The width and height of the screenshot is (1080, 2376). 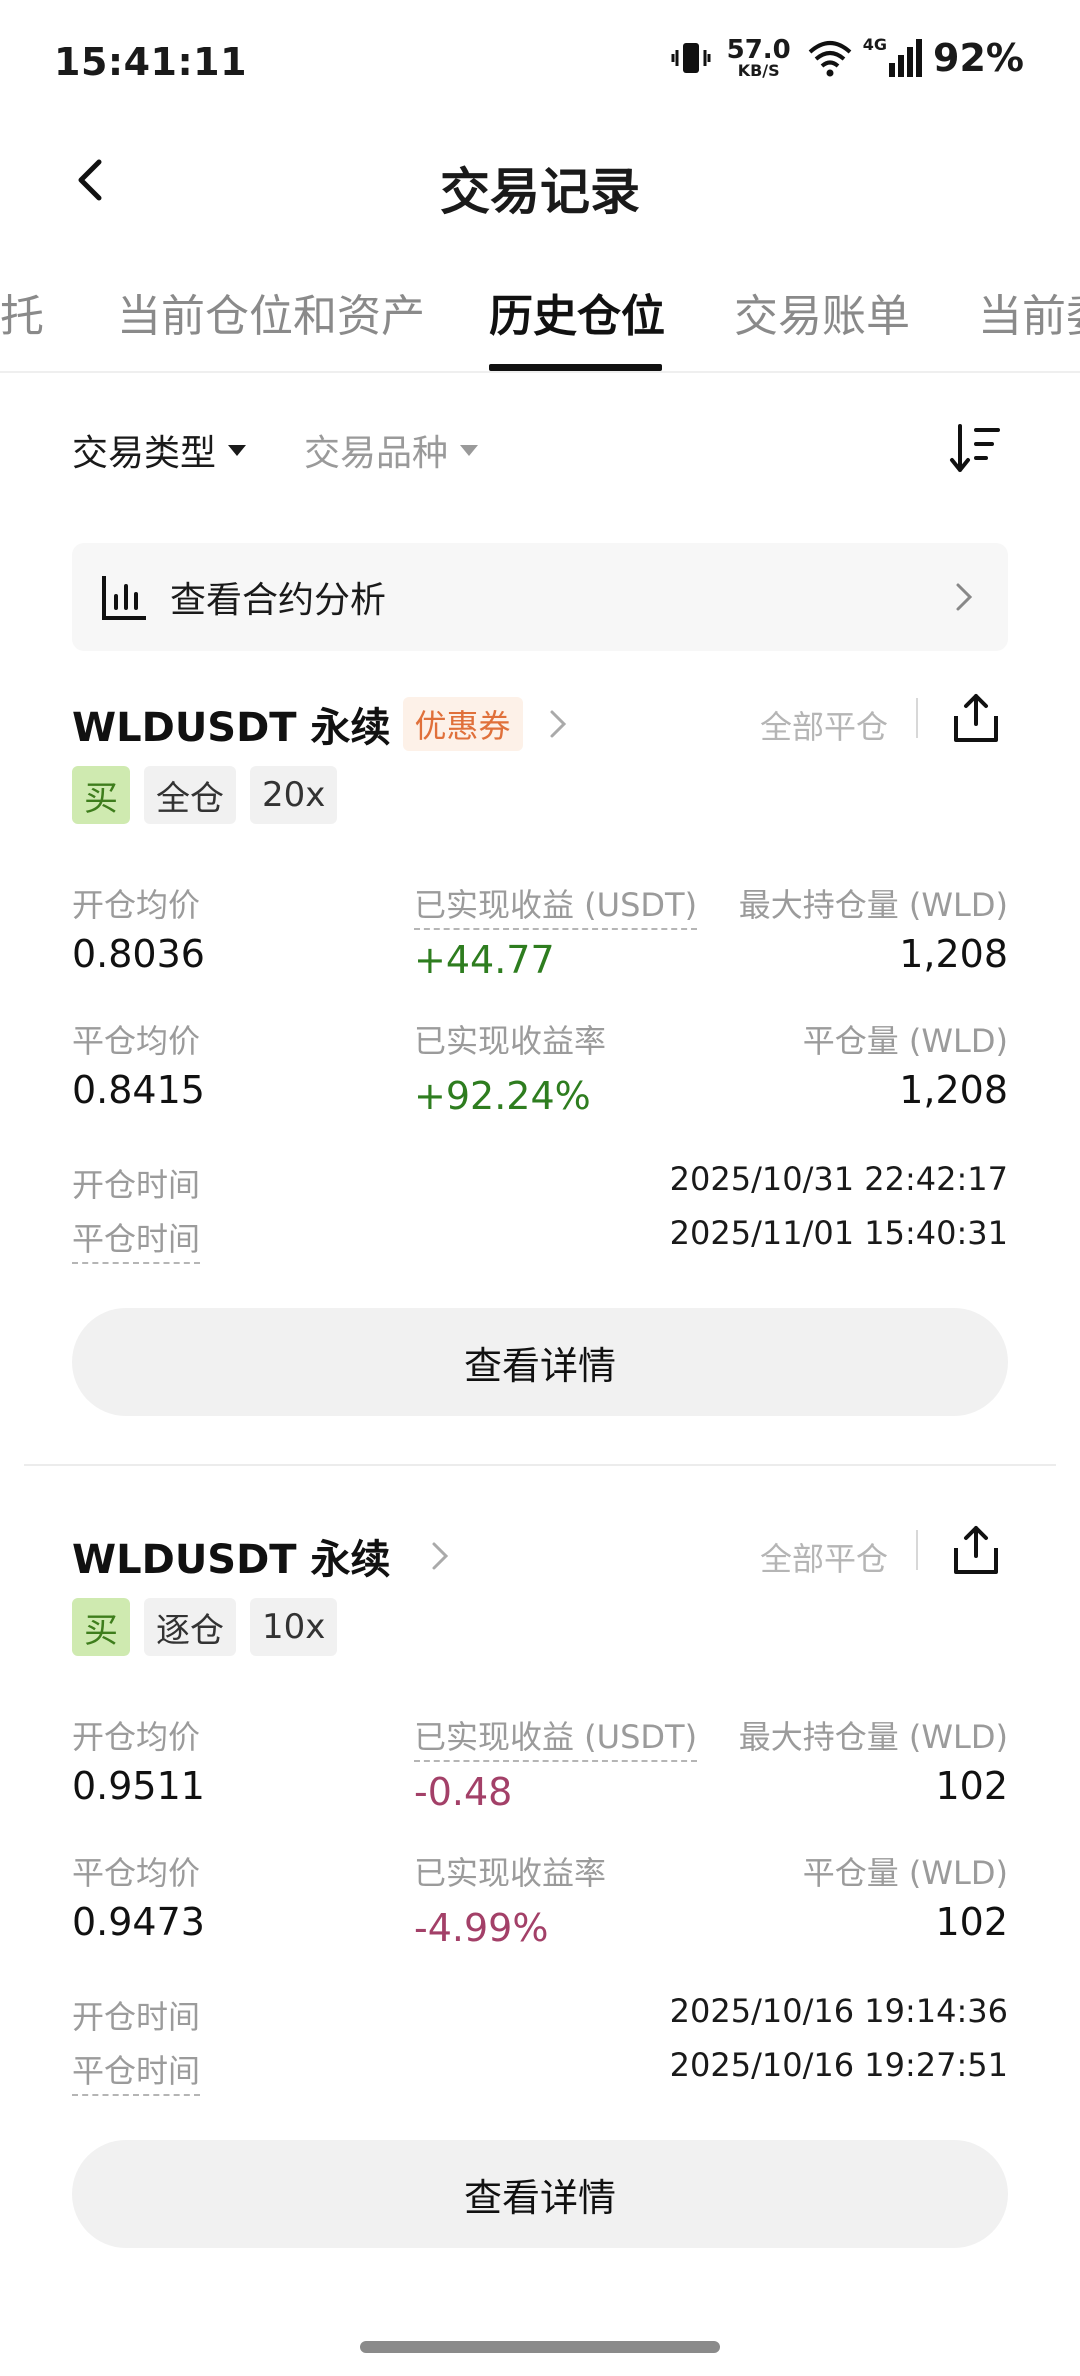 What do you see at coordinates (575, 367) in the screenshot?
I see `active-tab-indicator` at bounding box center [575, 367].